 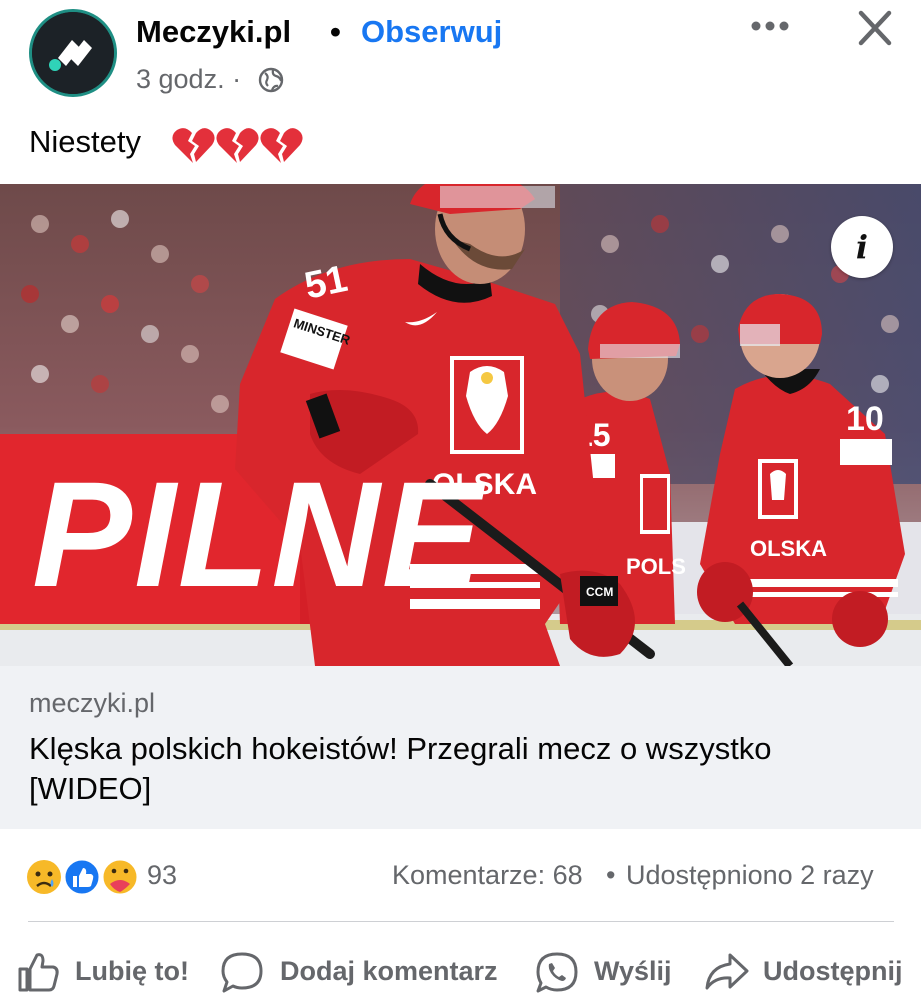 I want to click on post-timestamp: 3 godz. ·, so click(x=188, y=79).